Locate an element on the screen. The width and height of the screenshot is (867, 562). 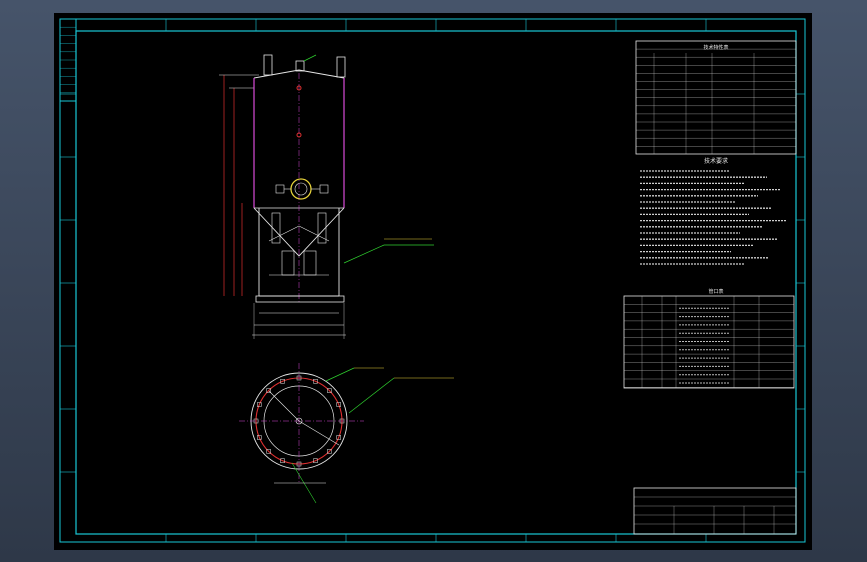
technical-data-table: 技术特性表 is located at coordinates (716, 97).